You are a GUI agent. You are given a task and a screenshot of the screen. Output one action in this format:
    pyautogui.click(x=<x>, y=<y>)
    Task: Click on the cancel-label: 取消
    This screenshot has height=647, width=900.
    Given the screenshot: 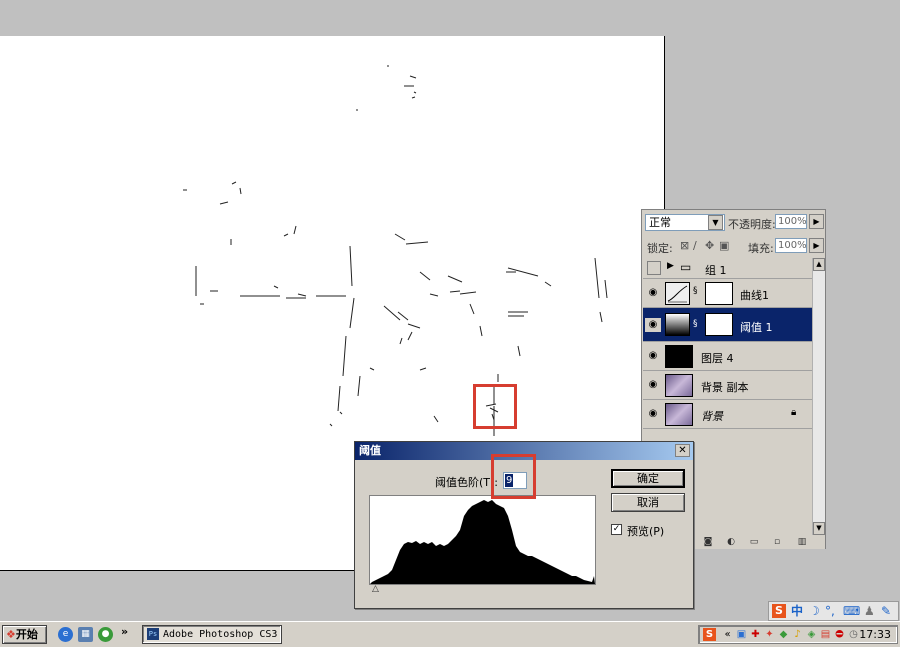 What is the action you would take?
    pyautogui.click(x=648, y=502)
    